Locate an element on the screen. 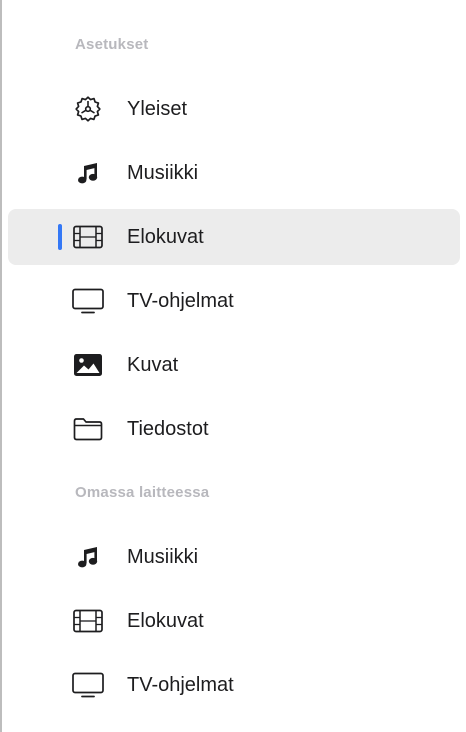 The height and width of the screenshot is (732, 466). sidebar-item-label: Kuvat is located at coordinates (153, 365).